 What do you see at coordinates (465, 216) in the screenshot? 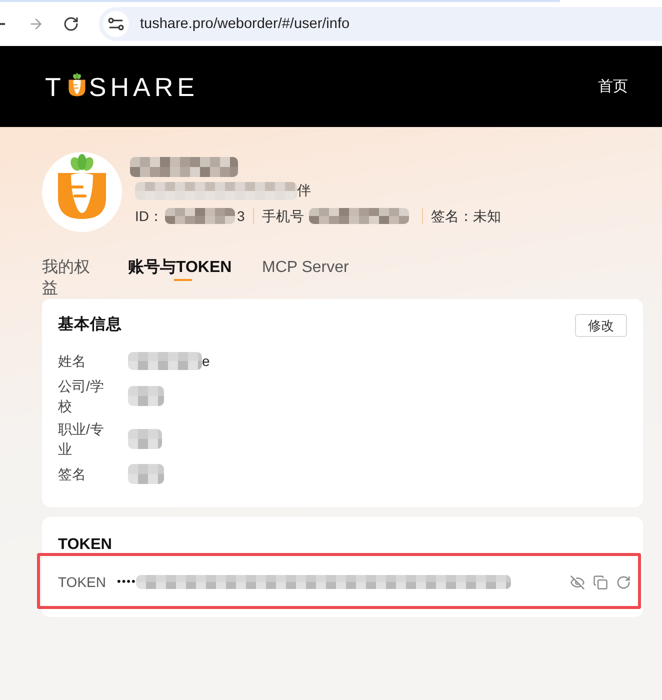
I see `text: 签名：未知` at bounding box center [465, 216].